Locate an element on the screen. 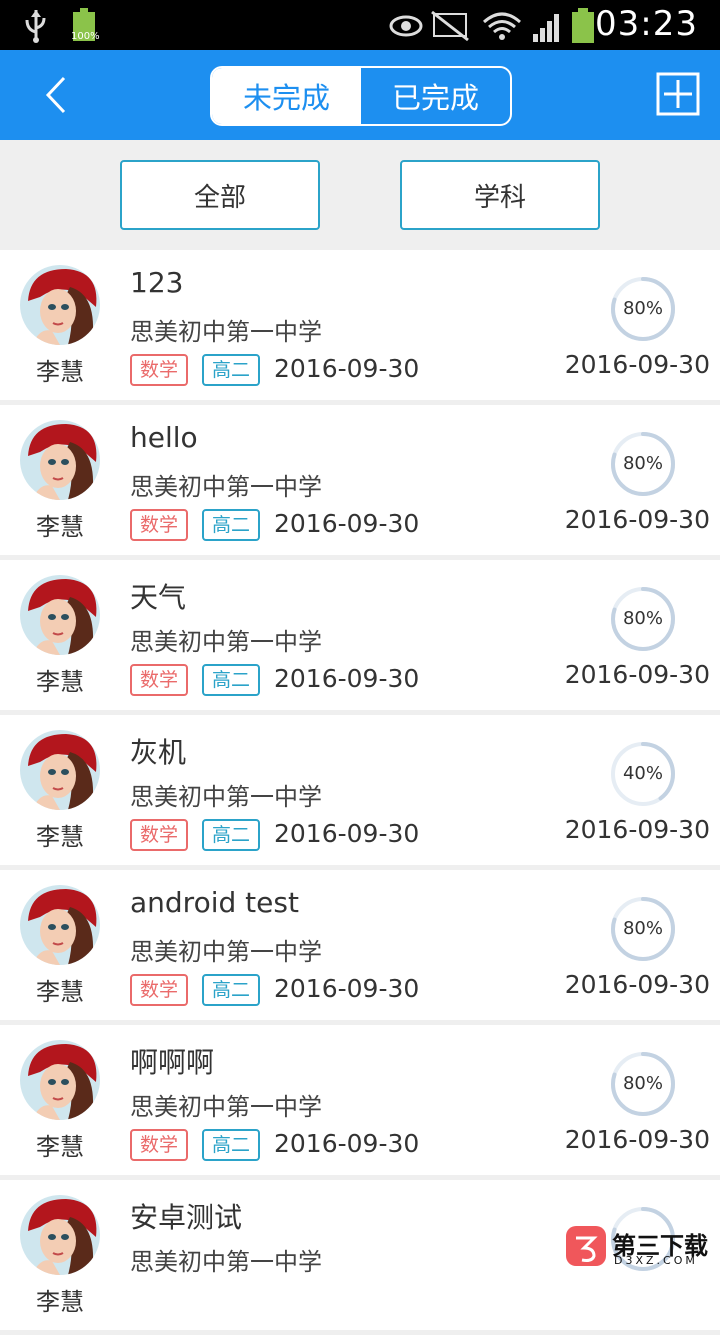 The image size is (720, 1335). watermark: 第三下载 D3XZ.COM is located at coordinates (637, 1248).